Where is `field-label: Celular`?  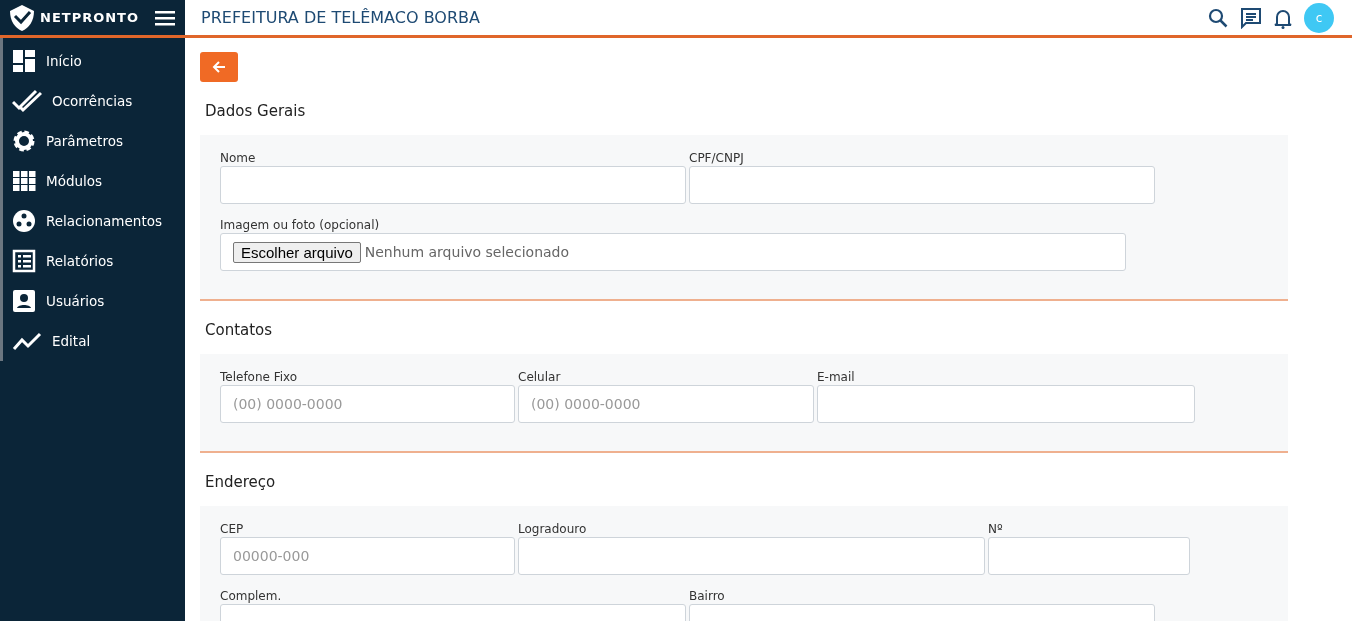
field-label: Celular is located at coordinates (540, 377).